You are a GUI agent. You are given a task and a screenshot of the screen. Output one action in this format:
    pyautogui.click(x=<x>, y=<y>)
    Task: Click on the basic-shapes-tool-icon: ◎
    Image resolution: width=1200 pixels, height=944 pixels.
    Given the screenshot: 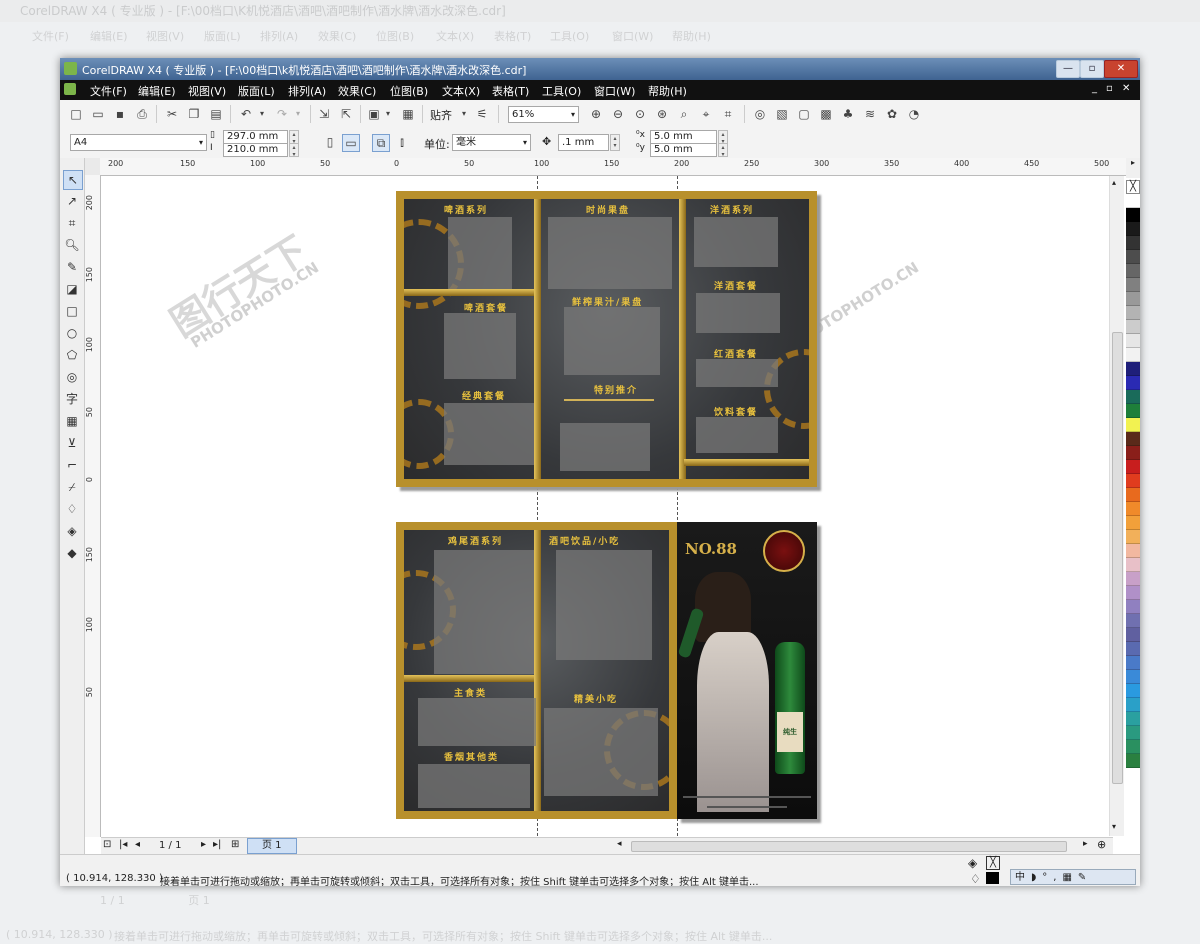 What is the action you would take?
    pyautogui.click(x=72, y=377)
    